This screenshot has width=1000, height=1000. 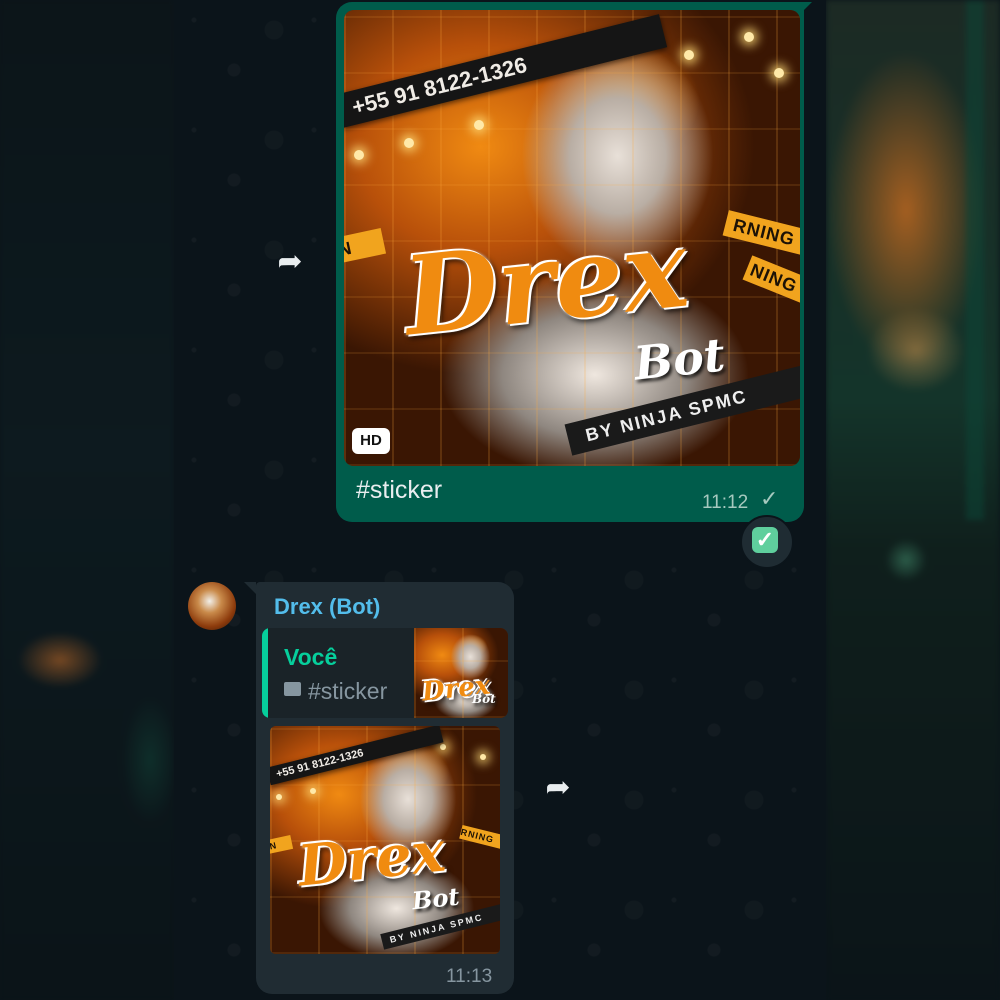 I want to click on incoming-timestamp: 11:13, so click(x=469, y=976).